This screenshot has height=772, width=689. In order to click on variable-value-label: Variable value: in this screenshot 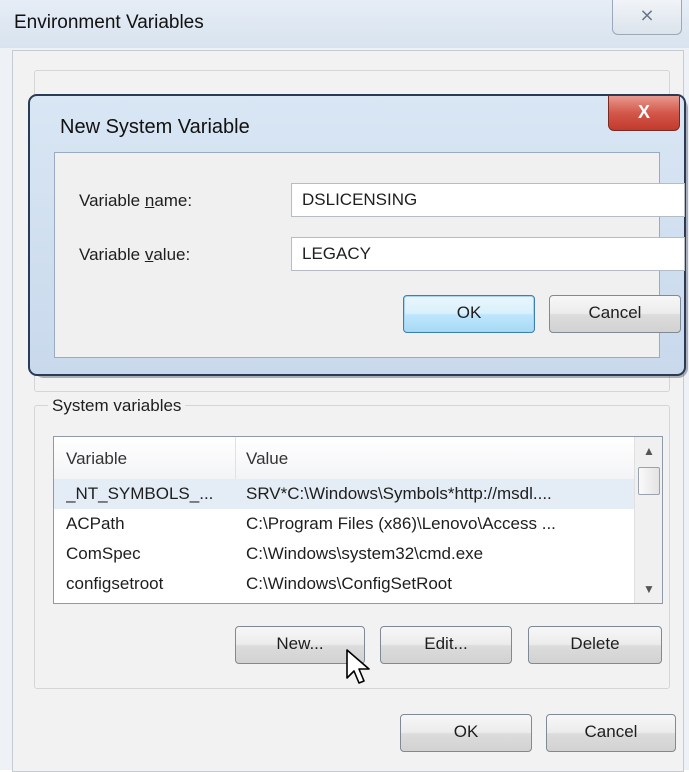, I will do `click(135, 254)`.